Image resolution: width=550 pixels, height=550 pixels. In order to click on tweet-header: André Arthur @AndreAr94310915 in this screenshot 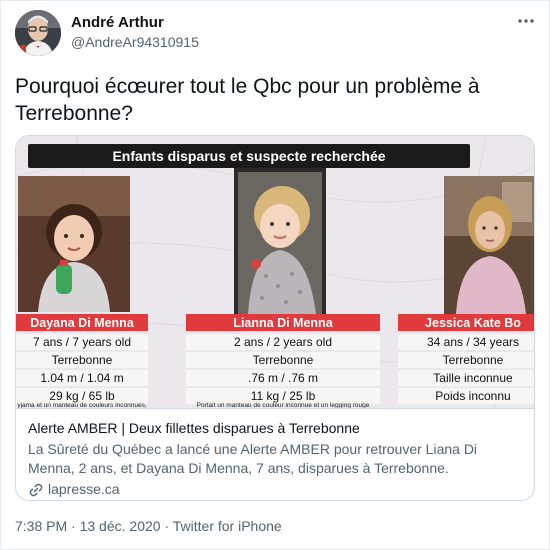, I will do `click(276, 33)`.